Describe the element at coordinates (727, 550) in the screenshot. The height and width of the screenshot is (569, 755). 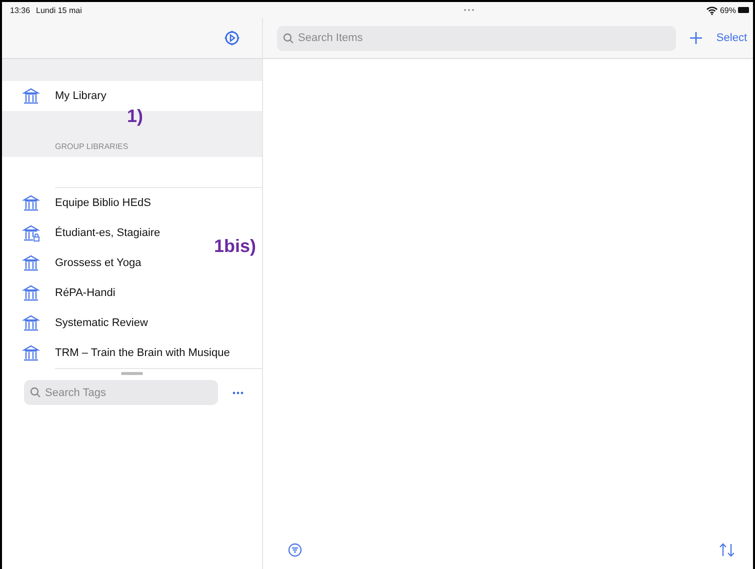
I see `sort-icon` at that location.